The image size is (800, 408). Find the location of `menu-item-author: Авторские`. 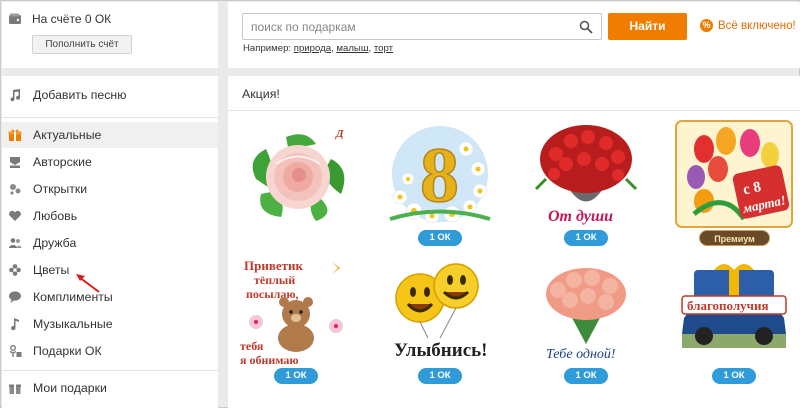

menu-item-author: Авторские is located at coordinates (110, 162).